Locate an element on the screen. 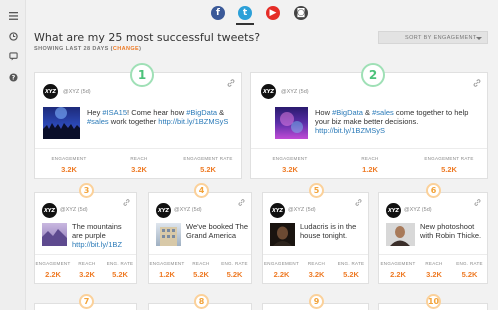  chat-icon is located at coordinates (13, 56).